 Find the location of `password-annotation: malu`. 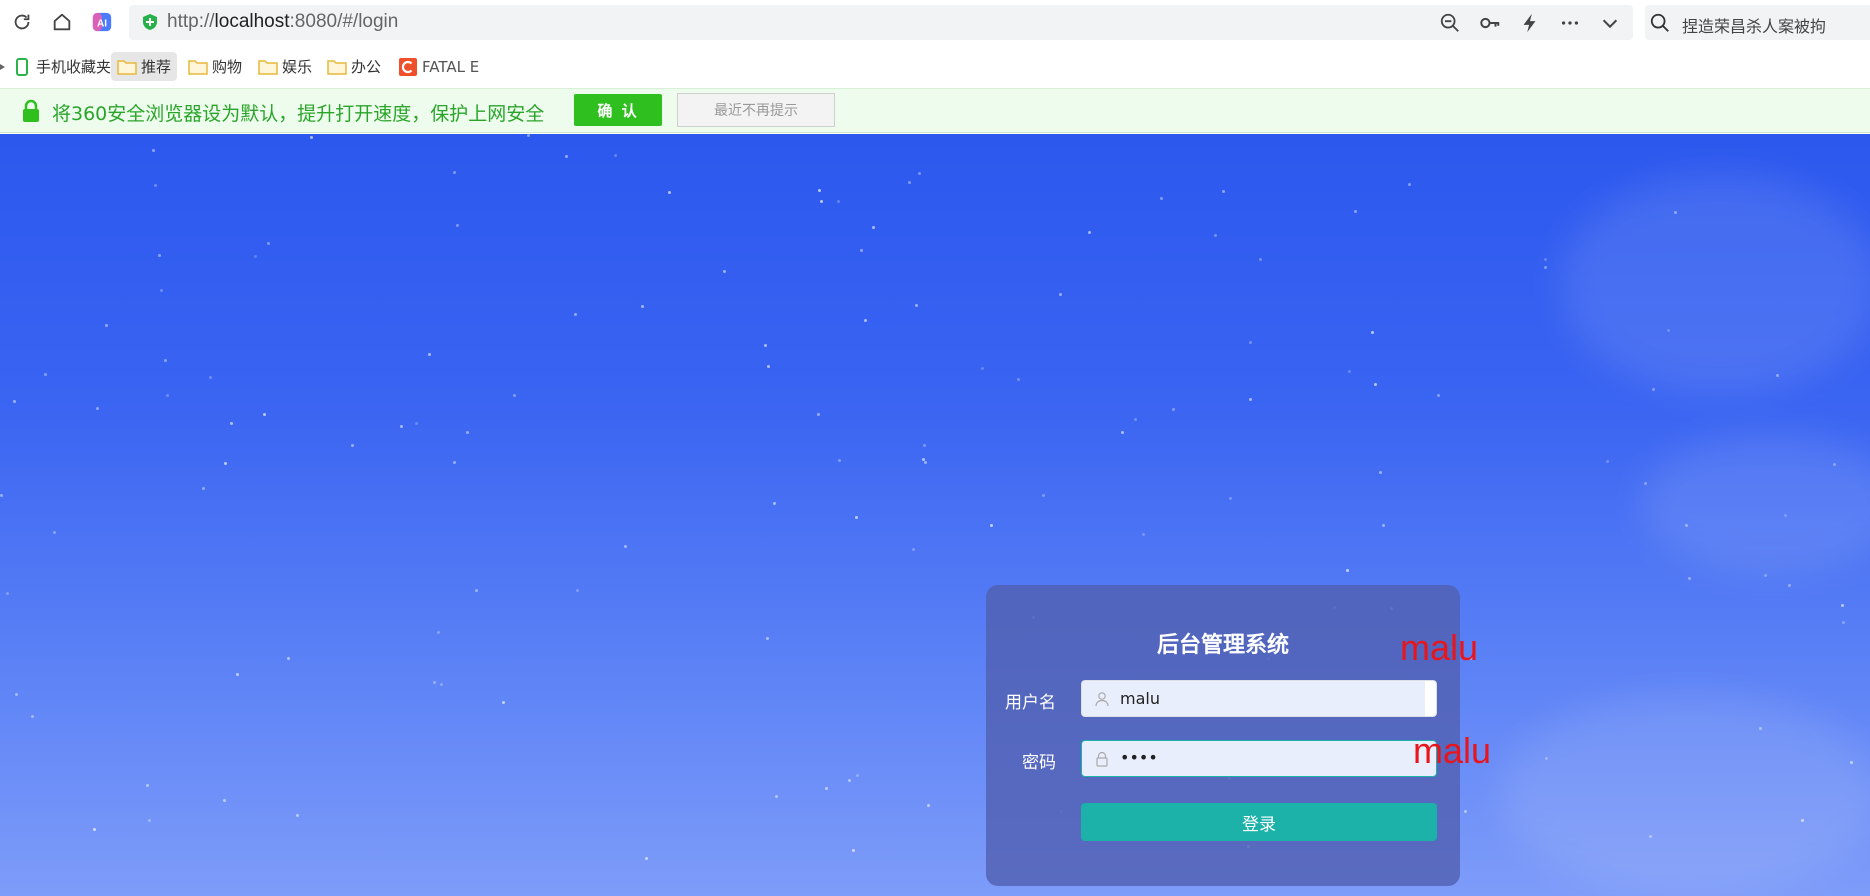

password-annotation: malu is located at coordinates (1452, 750).